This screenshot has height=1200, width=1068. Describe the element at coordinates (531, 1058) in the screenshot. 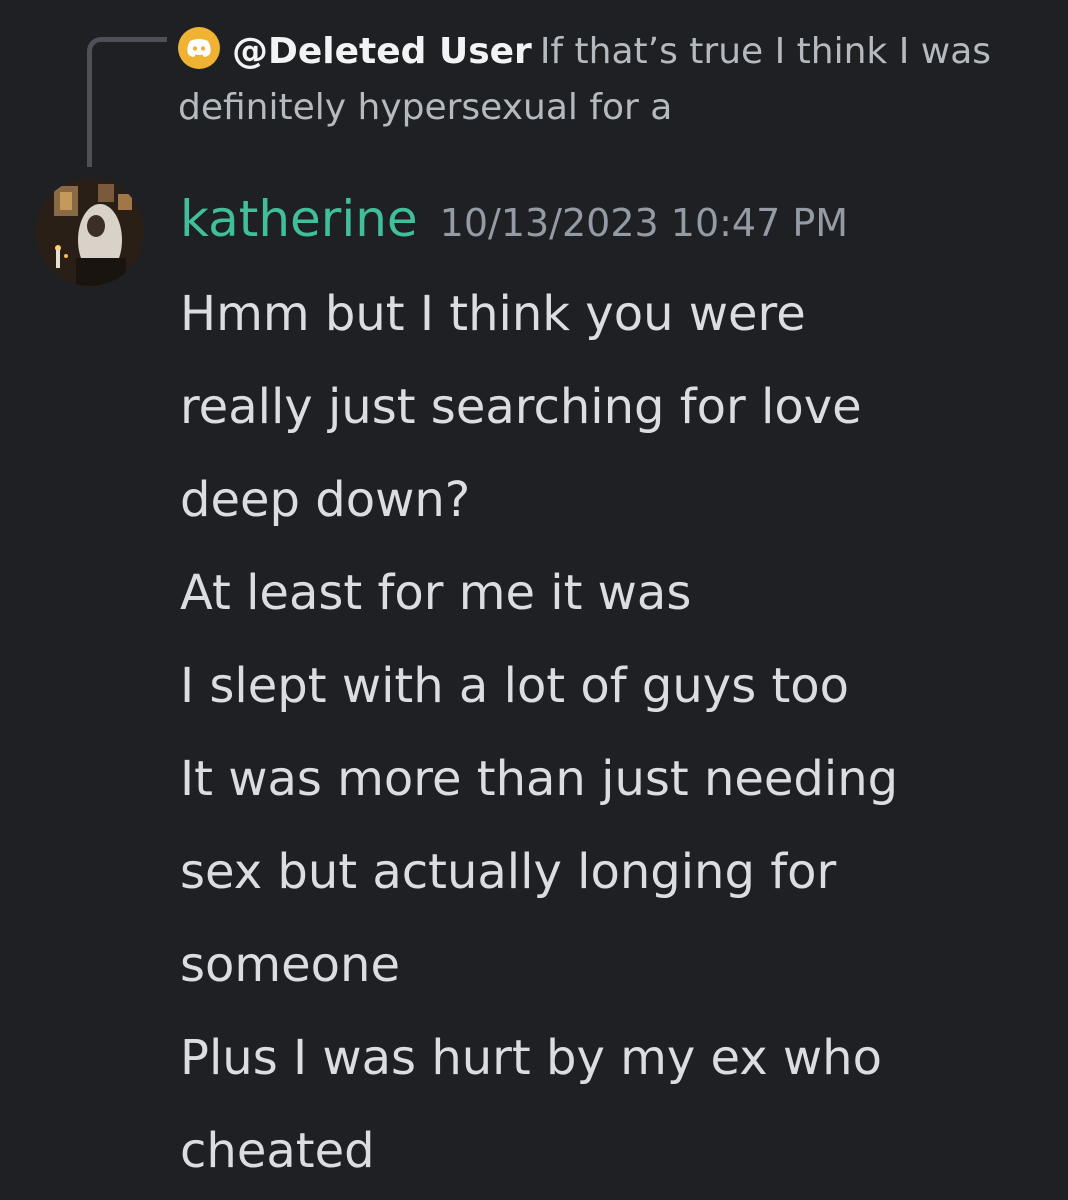

I see `message-line: Plus I was hurt by my ex who` at that location.